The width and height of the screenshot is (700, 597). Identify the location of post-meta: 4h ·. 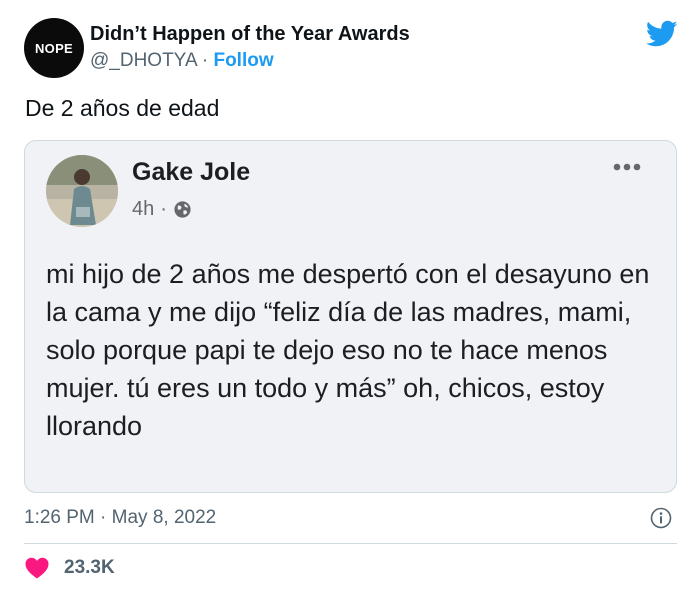
(162, 209).